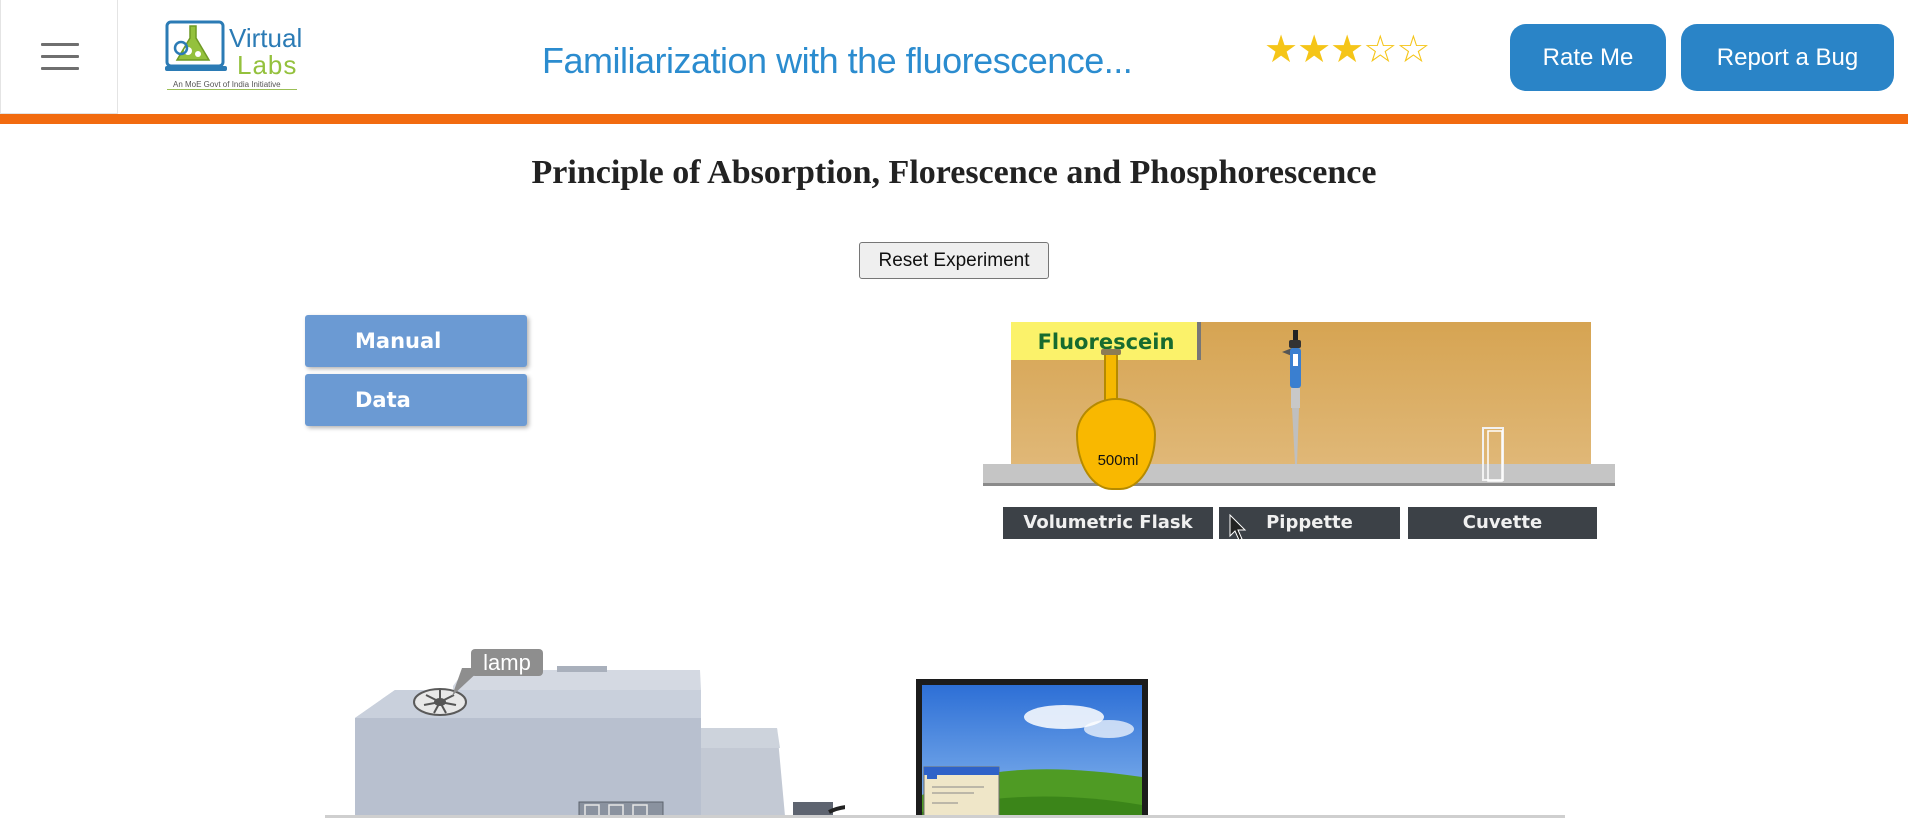 Image resolution: width=1908 pixels, height=818 pixels. What do you see at coordinates (1296, 400) in the screenshot?
I see `pipette-icon` at bounding box center [1296, 400].